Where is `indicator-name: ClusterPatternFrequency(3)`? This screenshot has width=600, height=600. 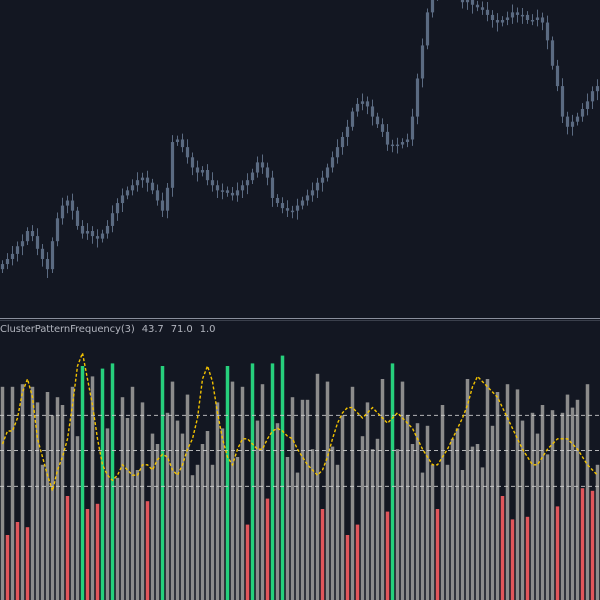 indicator-name: ClusterPatternFrequency(3) is located at coordinates (67, 329).